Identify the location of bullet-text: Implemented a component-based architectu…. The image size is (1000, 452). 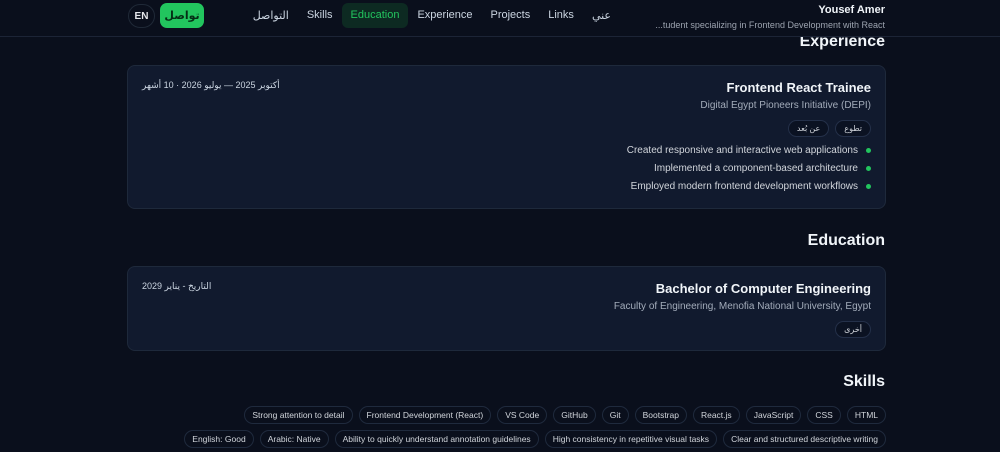
(755, 168).